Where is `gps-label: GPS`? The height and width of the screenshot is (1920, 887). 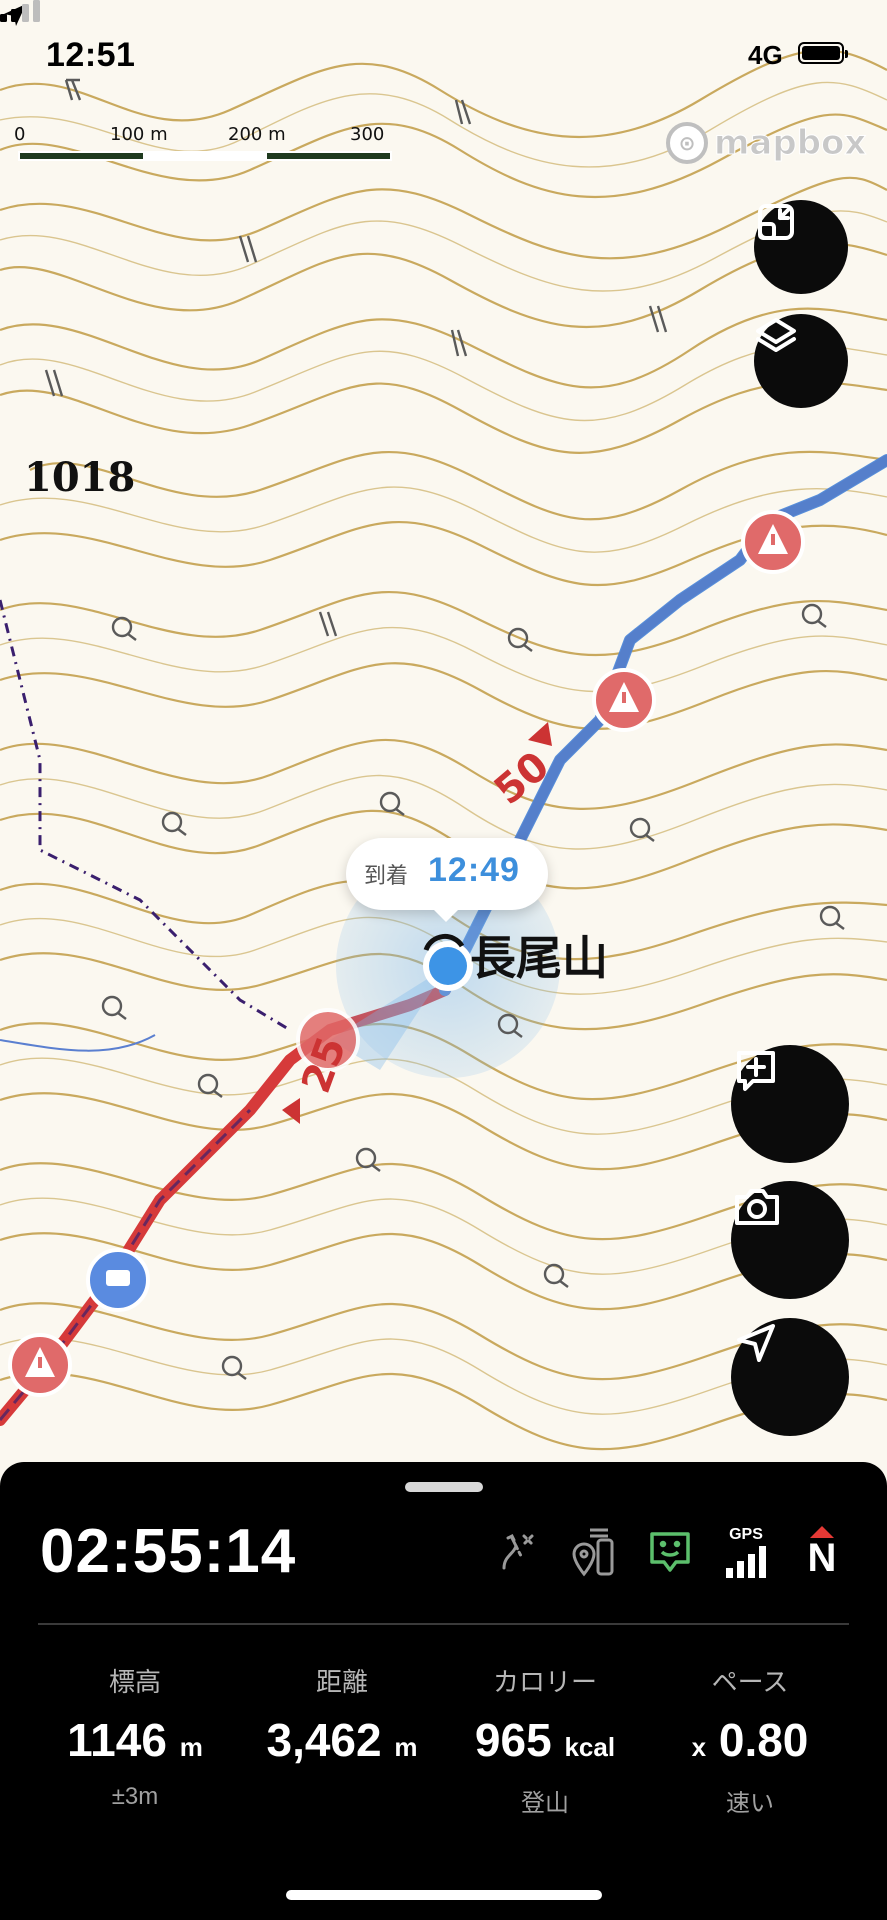 gps-label: GPS is located at coordinates (746, 1534).